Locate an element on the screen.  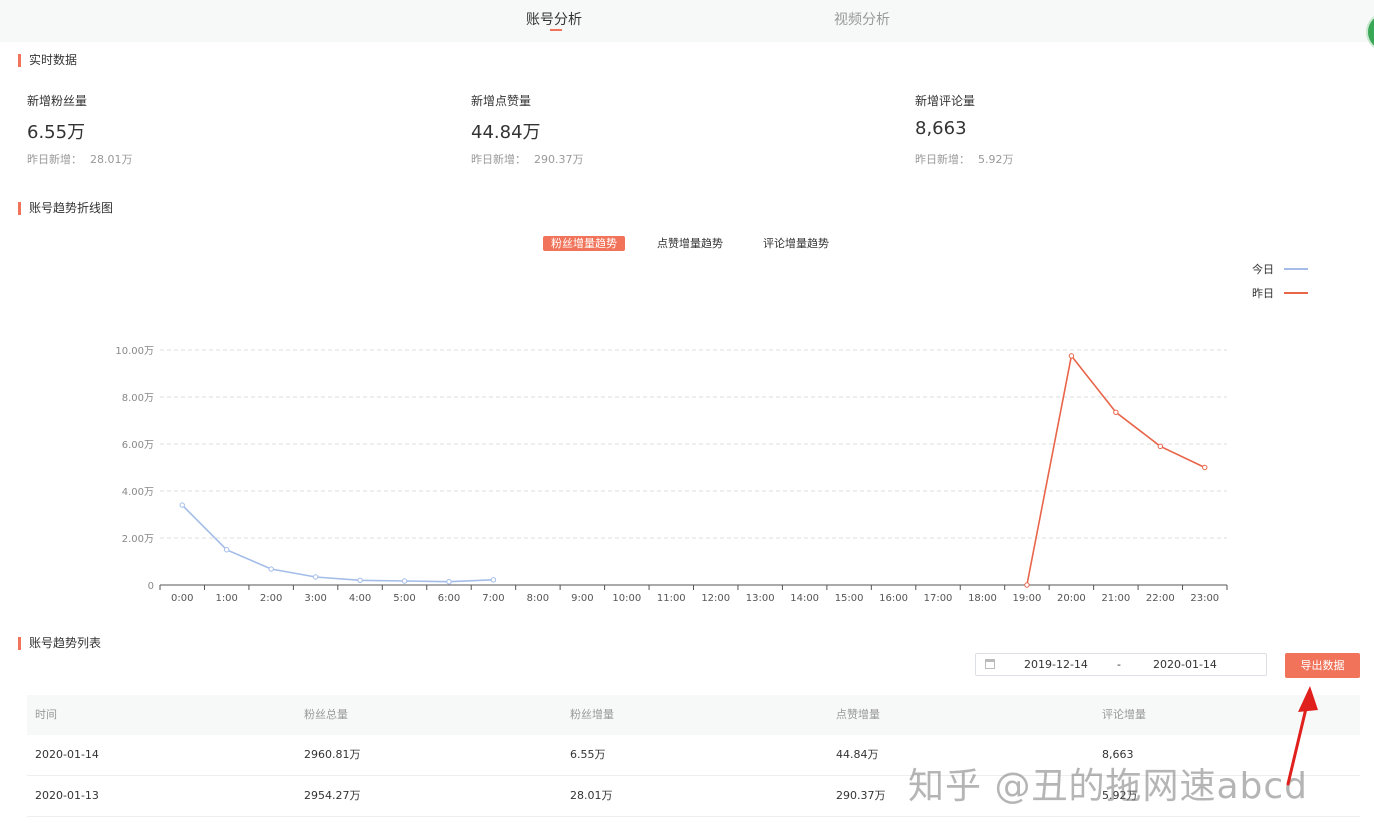
tab-video-analysis: 视频分析 is located at coordinates (862, 19).